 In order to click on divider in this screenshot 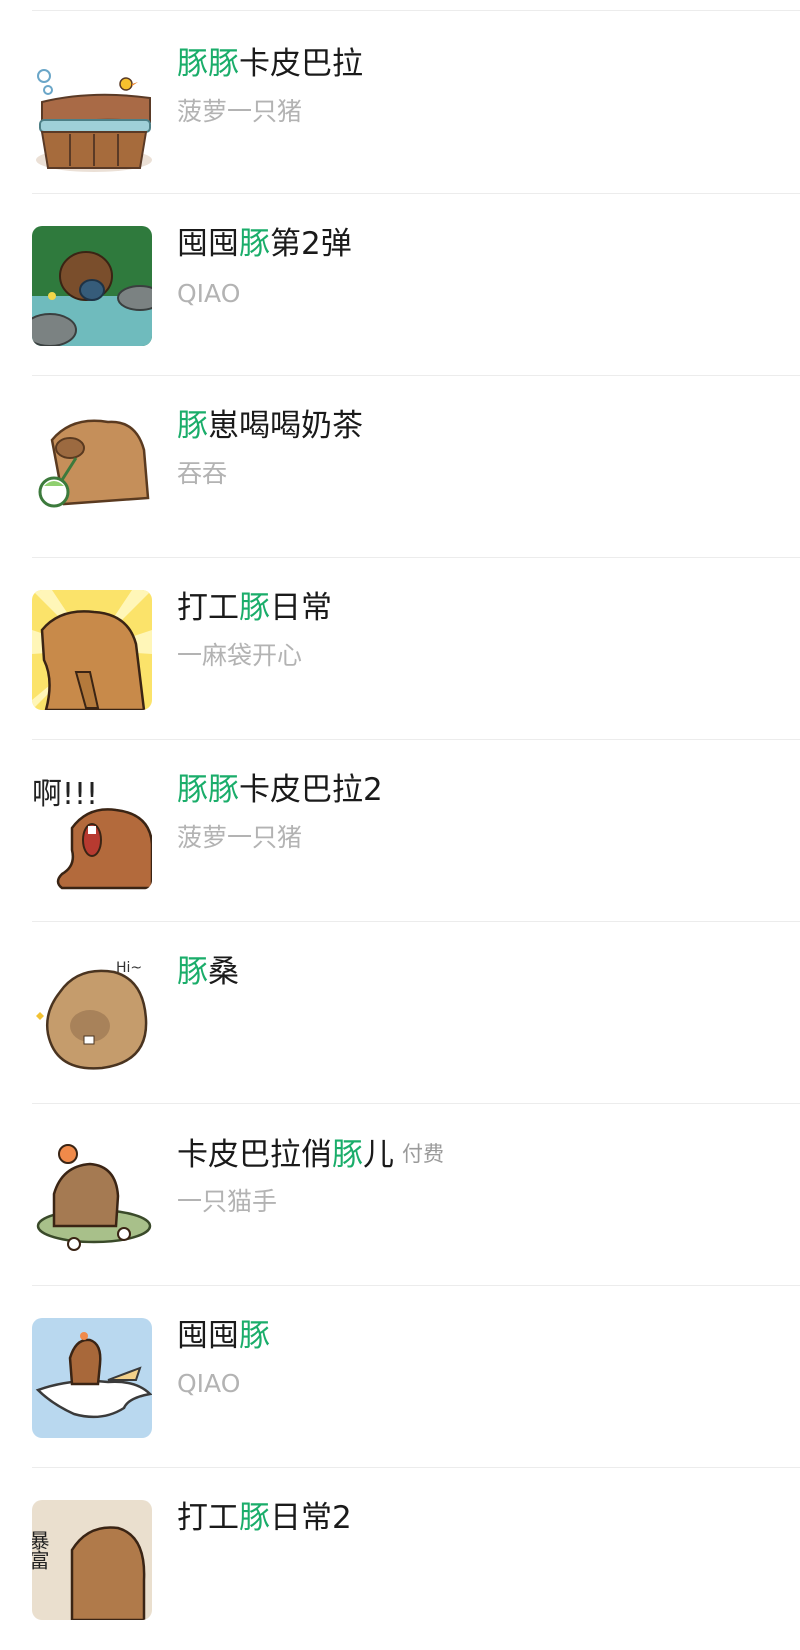, I will do `click(416, 10)`.